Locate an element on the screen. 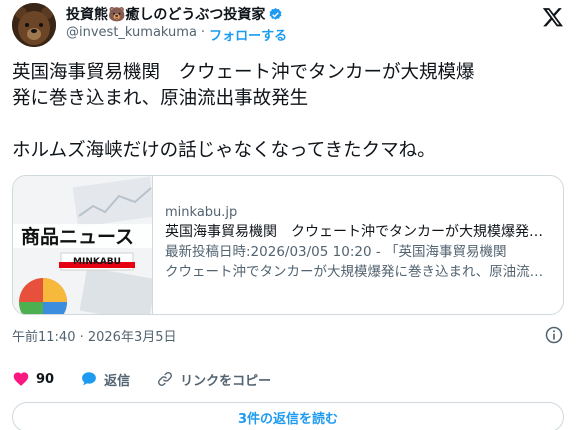  timestamp-row: 午前11:40 · 2026年3月5日 is located at coordinates (288, 335).